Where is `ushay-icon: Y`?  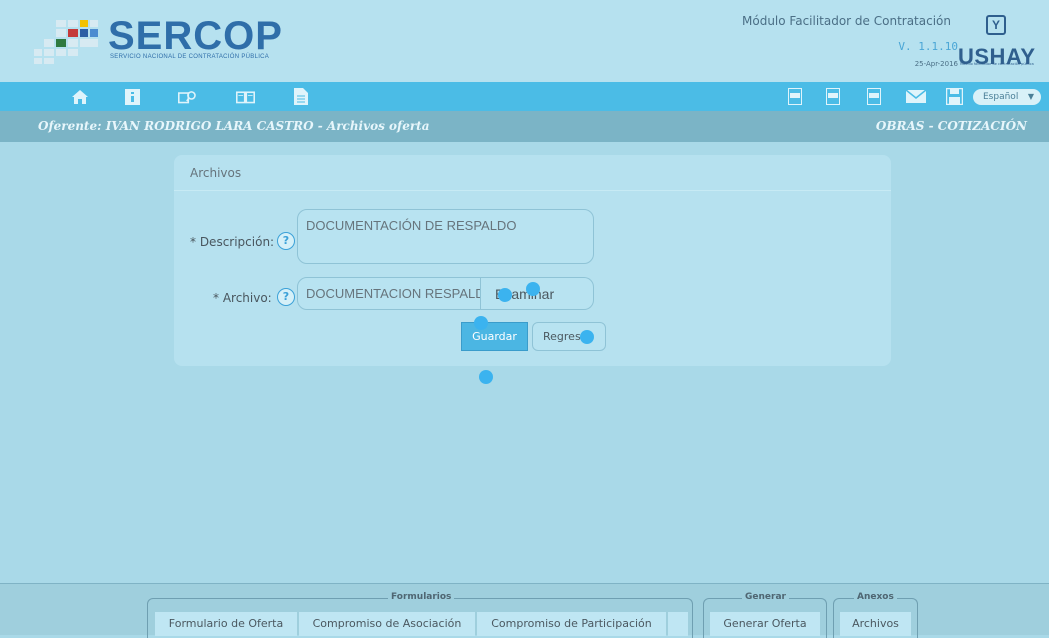 ushay-icon: Y is located at coordinates (996, 25).